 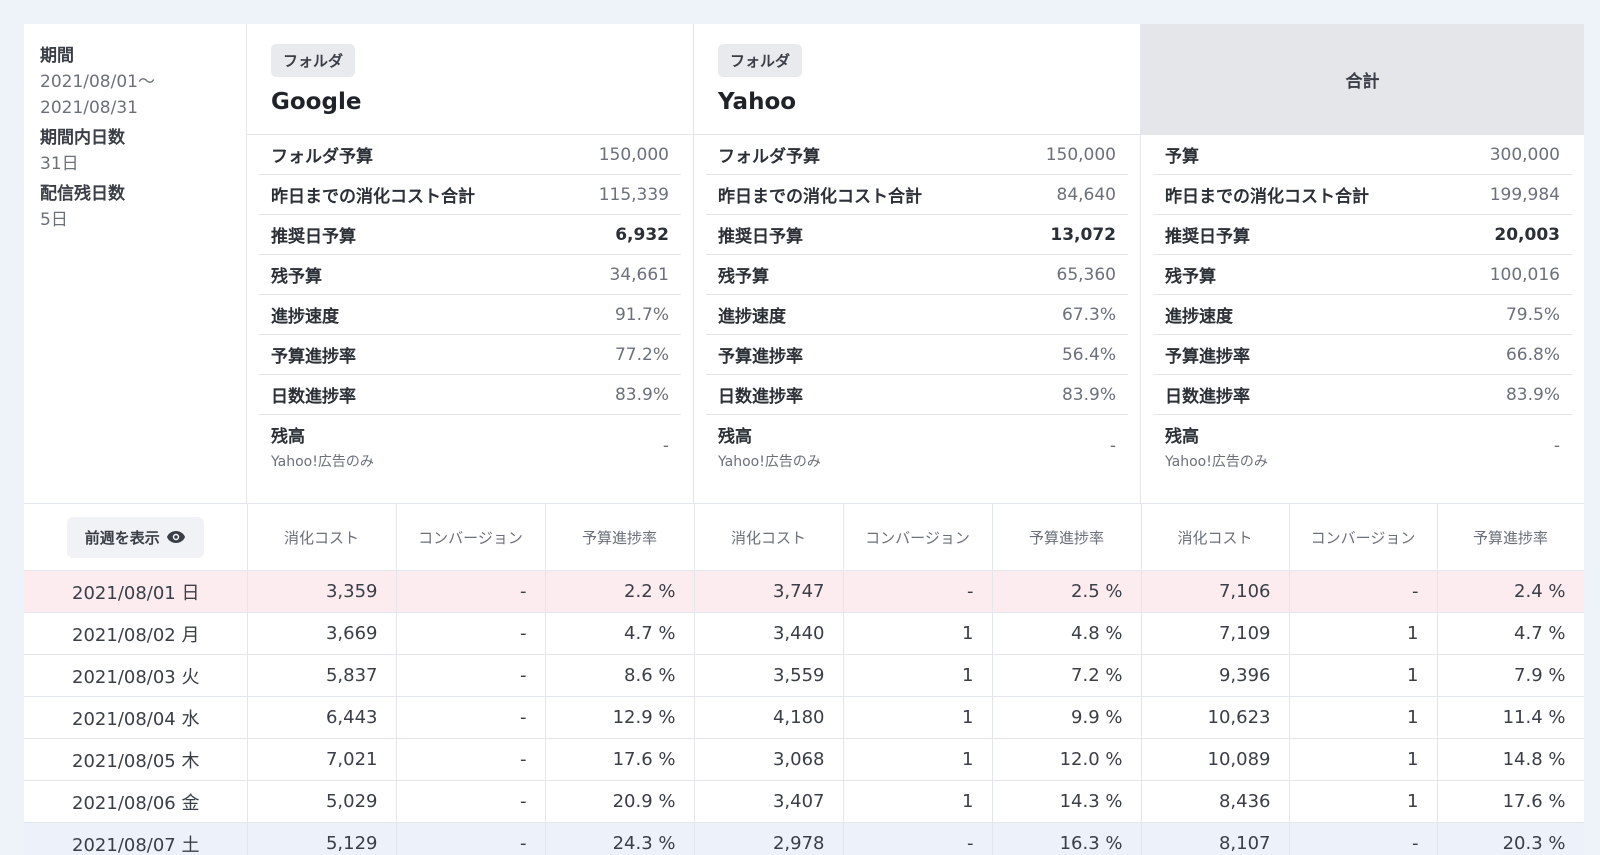 What do you see at coordinates (1362, 275) in the screenshot?
I see `metric-row: 残予算 100,016` at bounding box center [1362, 275].